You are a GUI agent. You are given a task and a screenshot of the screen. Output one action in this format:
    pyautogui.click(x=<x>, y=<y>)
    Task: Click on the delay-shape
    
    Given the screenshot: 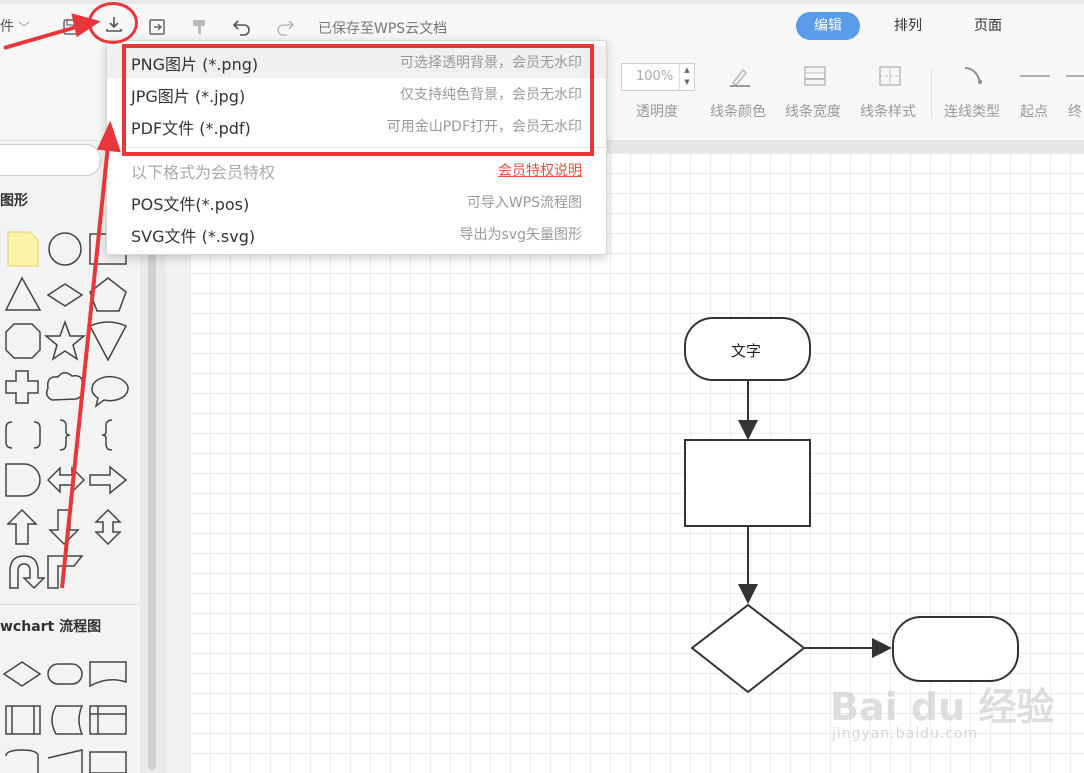 What is the action you would take?
    pyautogui.click(x=23, y=480)
    